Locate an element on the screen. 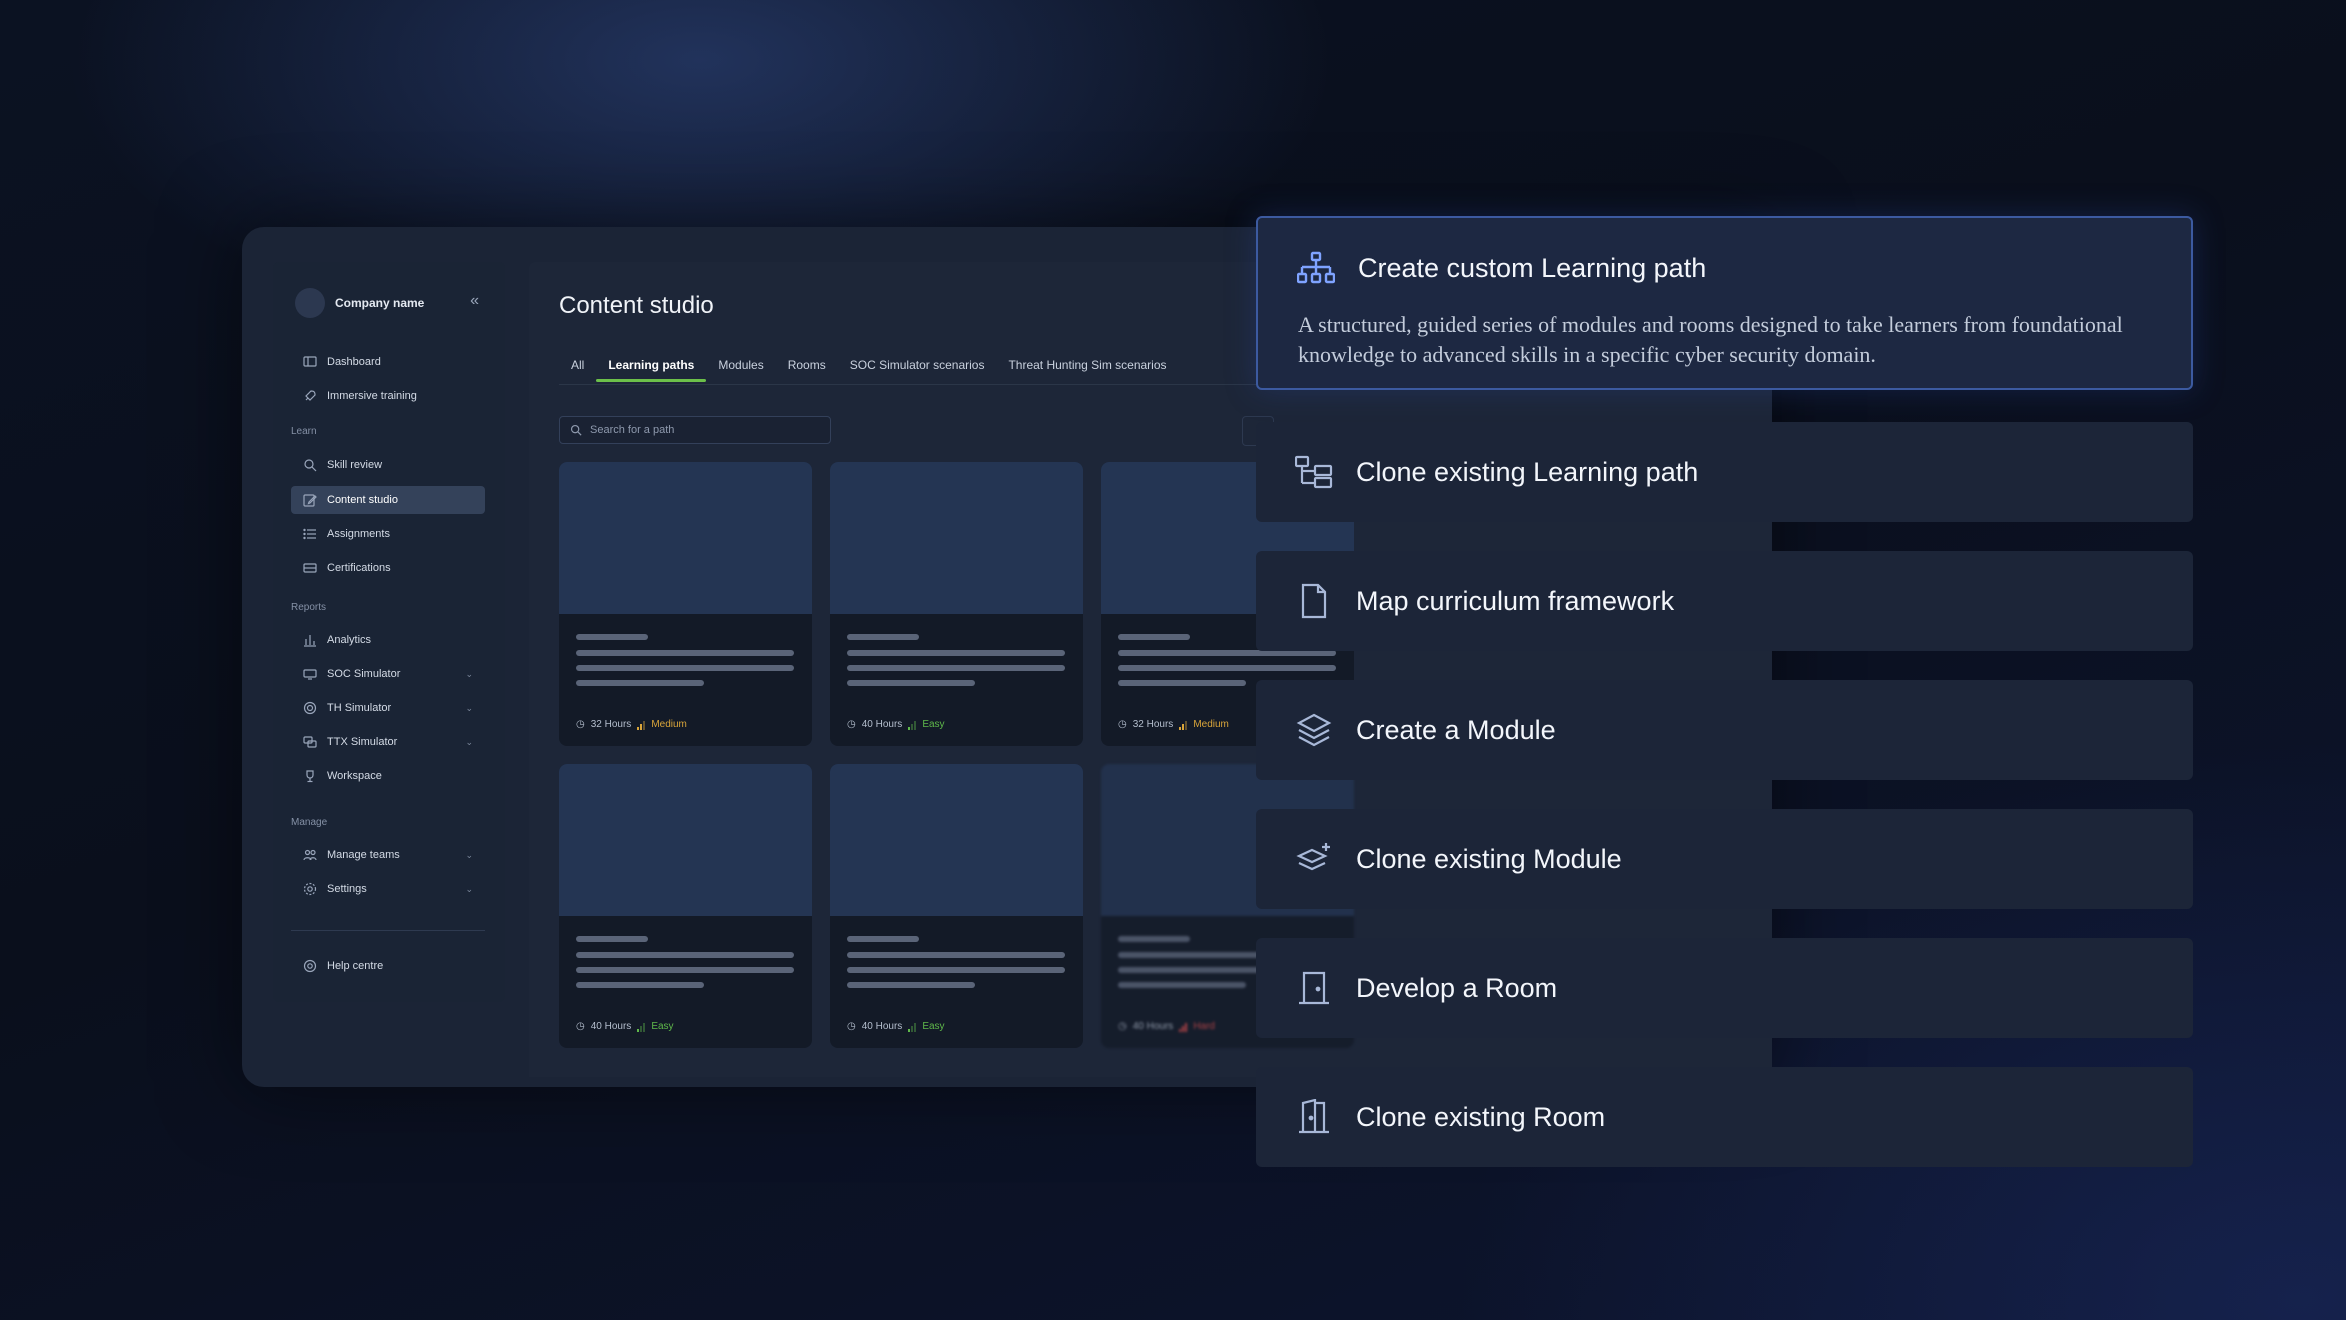 The width and height of the screenshot is (2346, 1320). sidebar-item-manage-teams: Manage teams ⌄ is located at coordinates (388, 855).